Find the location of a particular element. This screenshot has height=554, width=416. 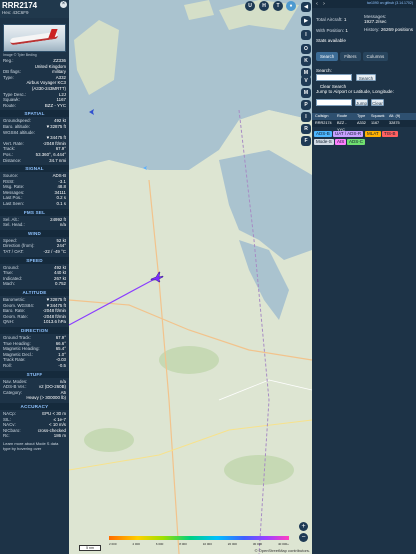

alt-label: 20 000 is located at coordinates (232, 544).